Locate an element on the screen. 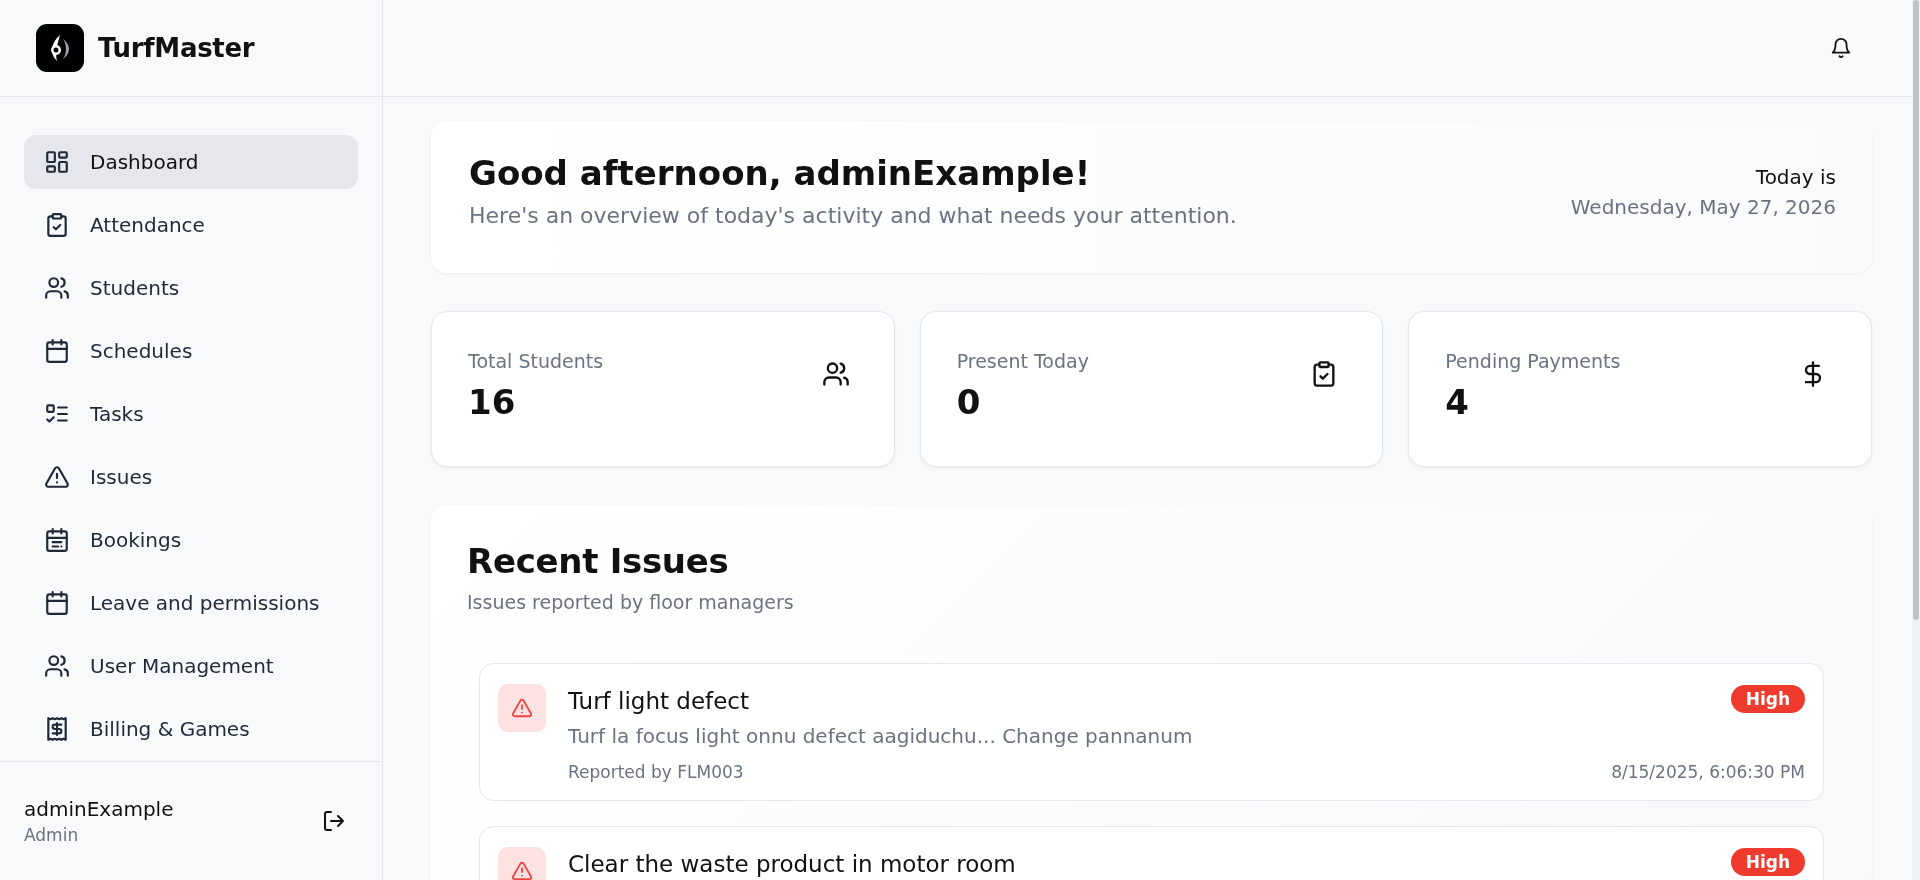 The width and height of the screenshot is (1920, 880). issue-title: Clear the waste product in motor room is located at coordinates (792, 863).